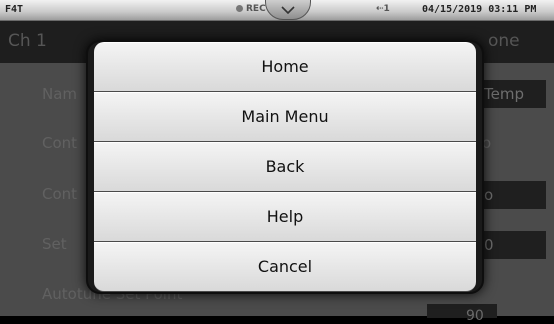 This screenshot has height=324, width=554. Describe the element at coordinates (511, 195) in the screenshot. I see `row-value-control-2: o` at that location.